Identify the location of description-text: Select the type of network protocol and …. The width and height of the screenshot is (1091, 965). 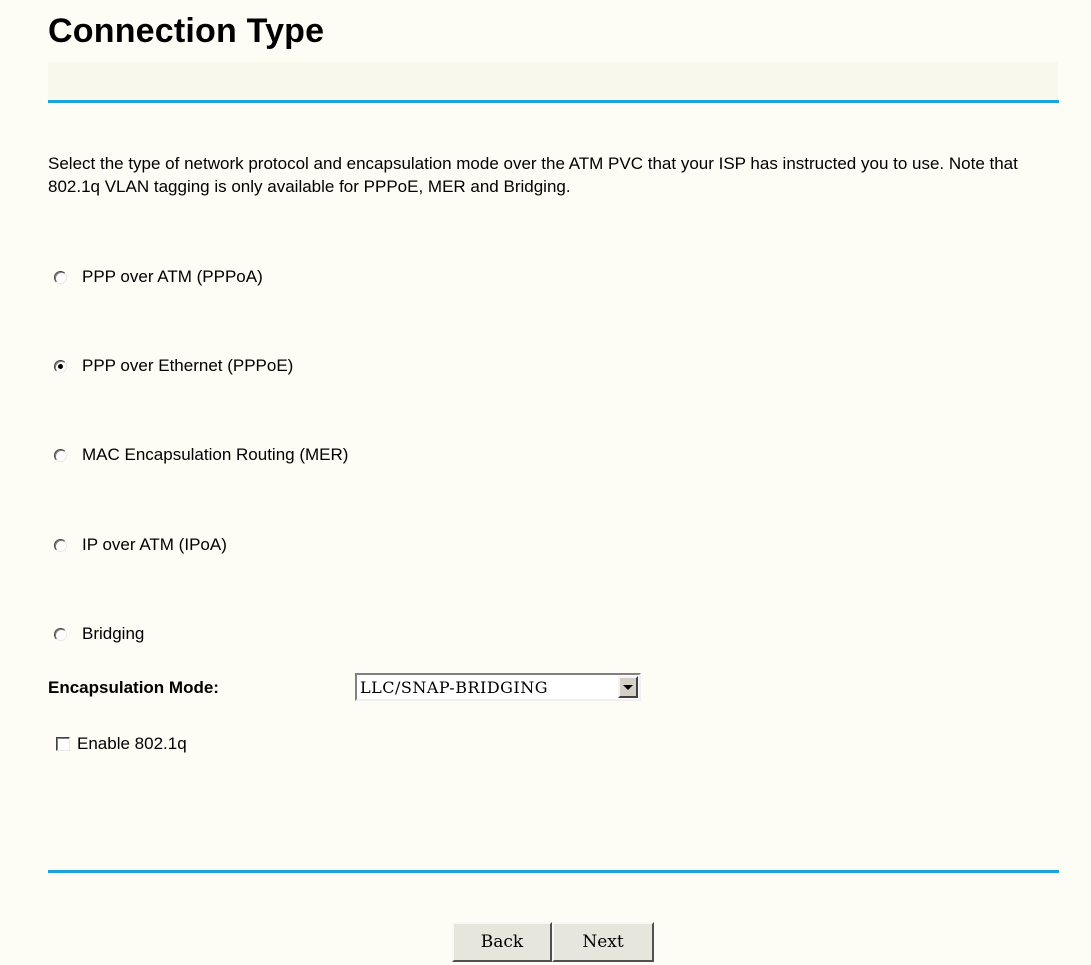
(533, 175).